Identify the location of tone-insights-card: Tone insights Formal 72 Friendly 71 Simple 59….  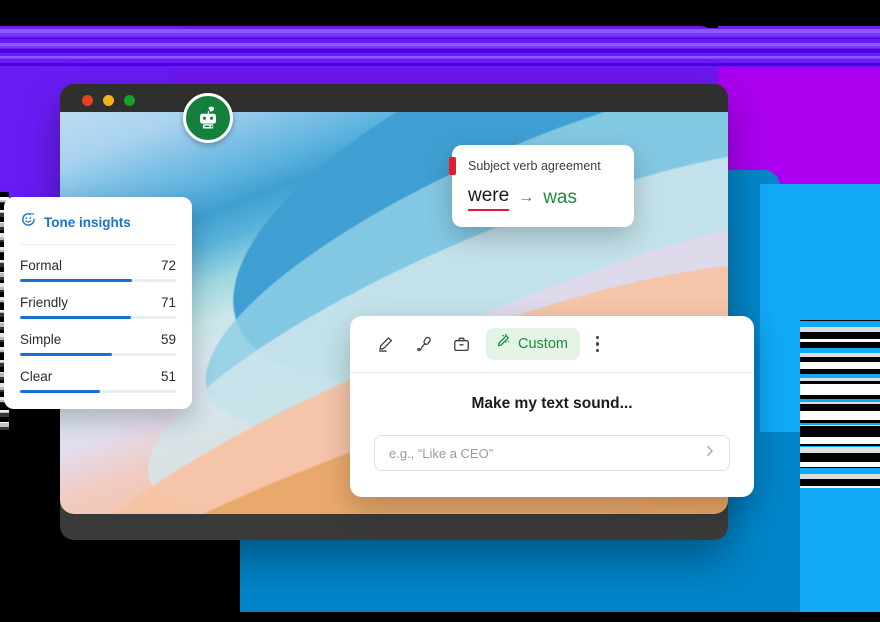
(98, 303).